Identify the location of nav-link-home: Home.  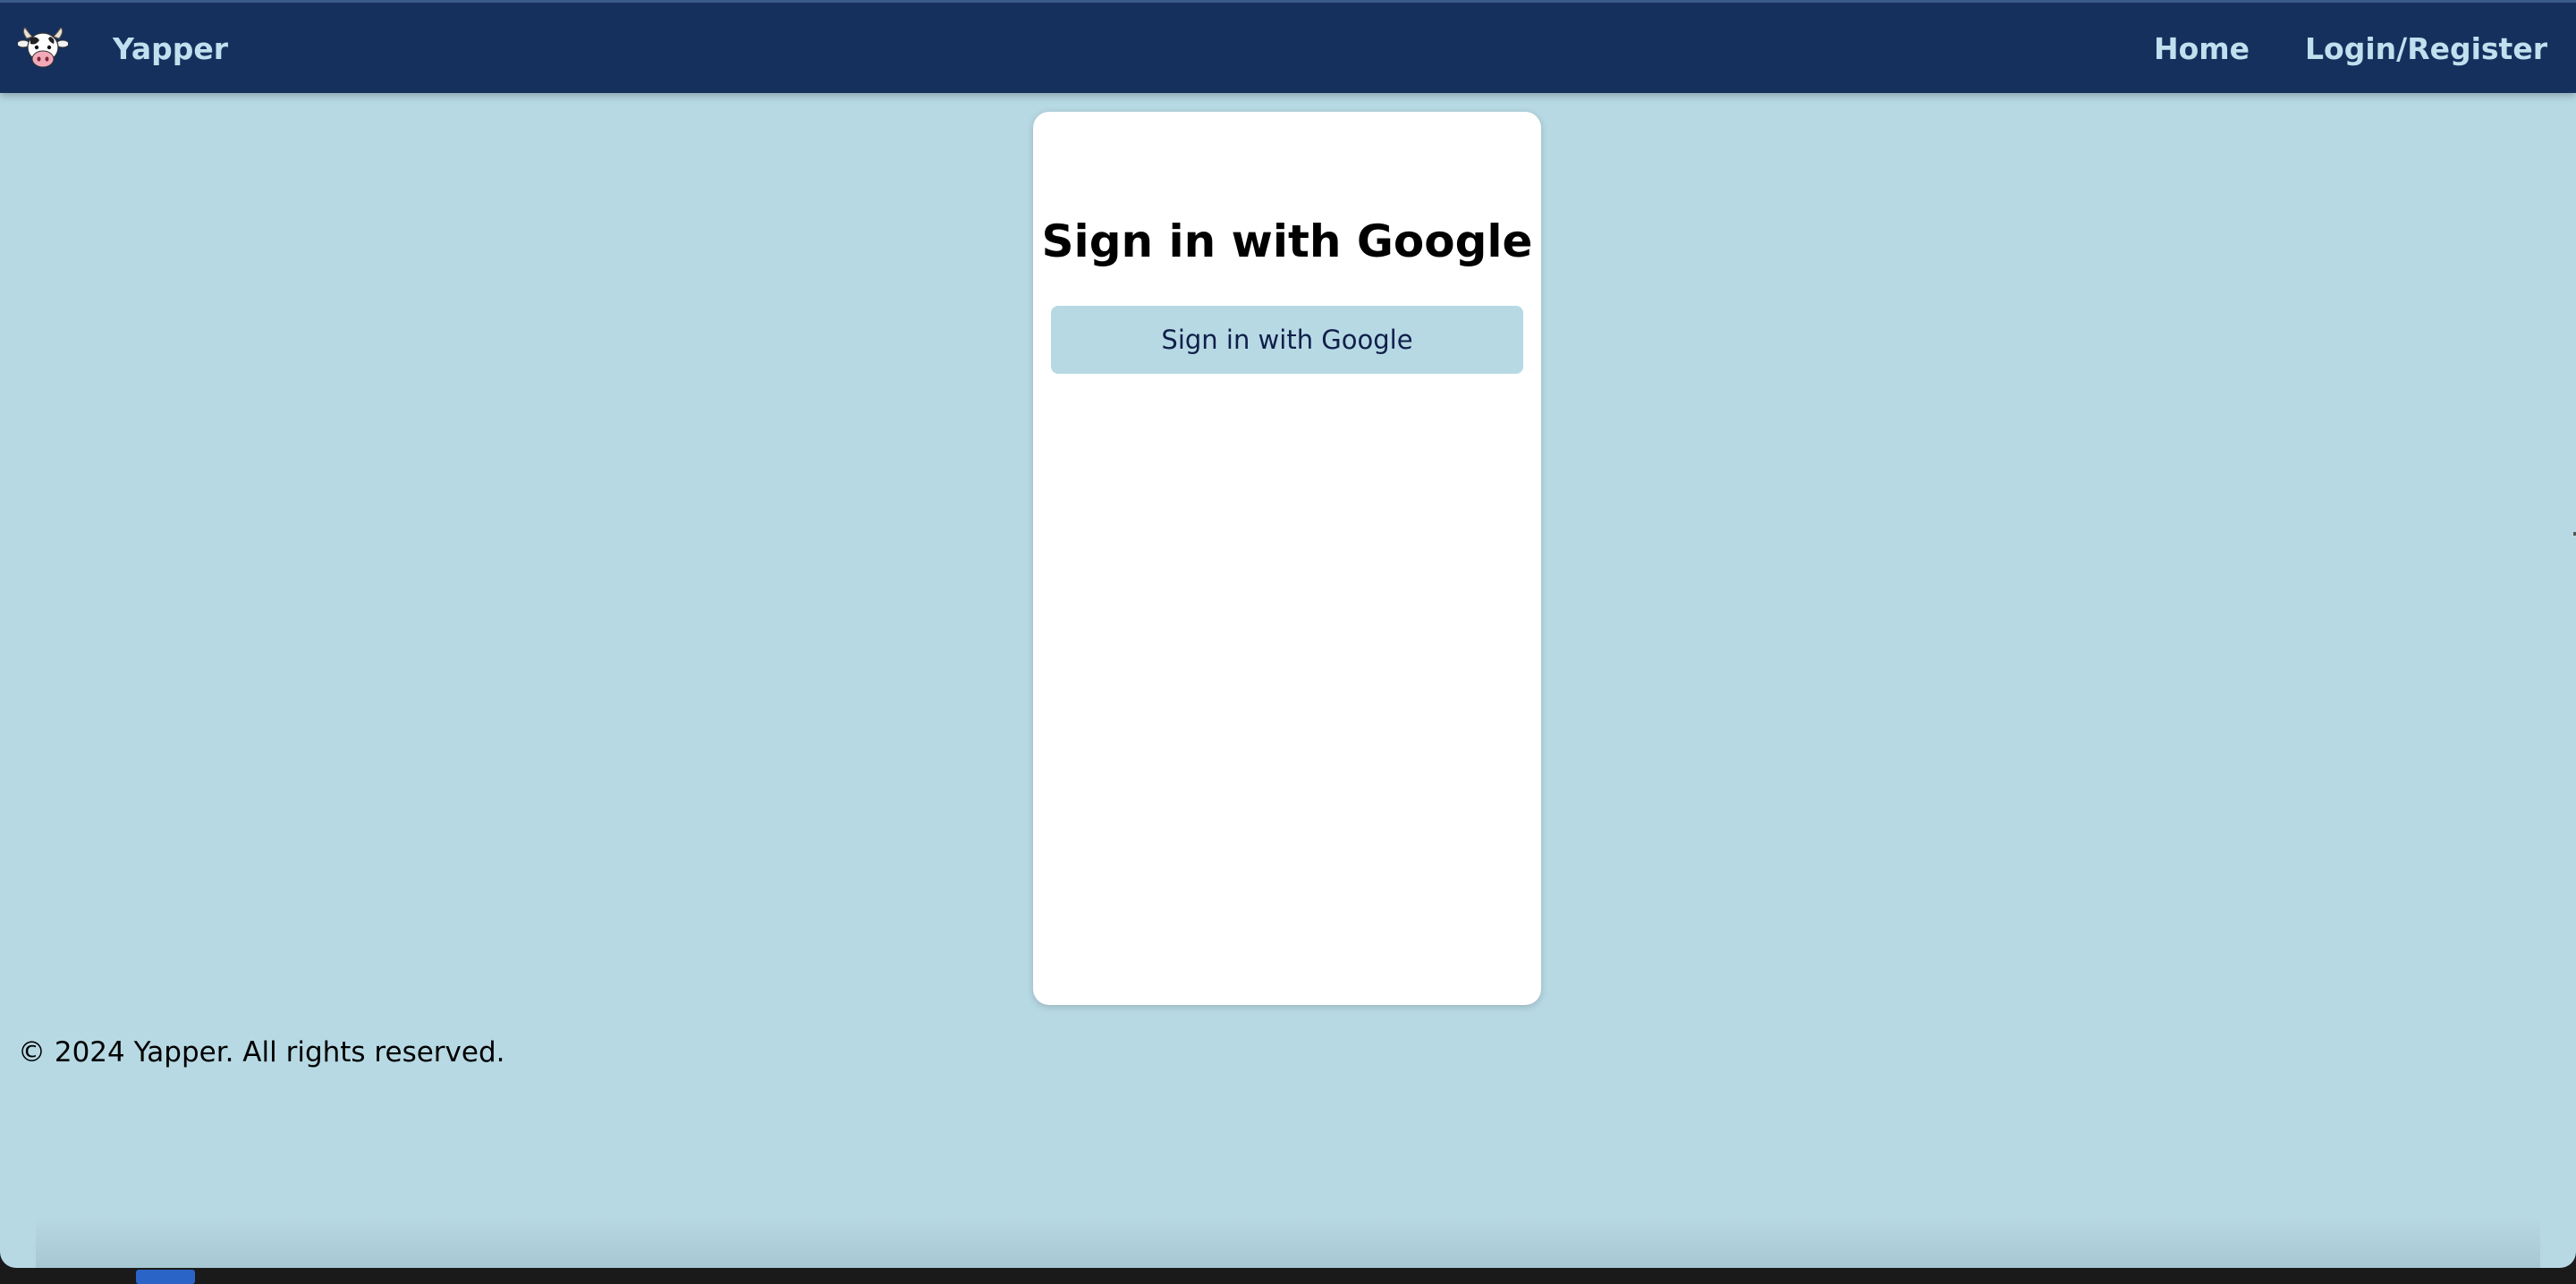
(2202, 49).